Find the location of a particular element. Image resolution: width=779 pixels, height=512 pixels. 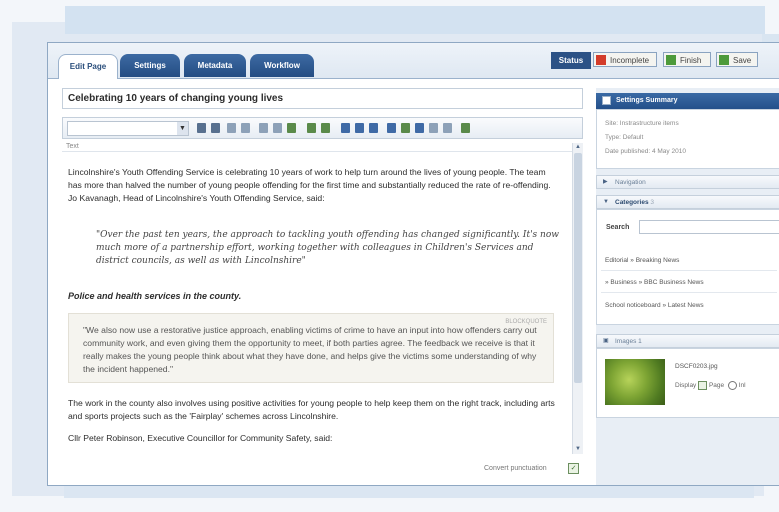

search-label: Search is located at coordinates (618, 227).